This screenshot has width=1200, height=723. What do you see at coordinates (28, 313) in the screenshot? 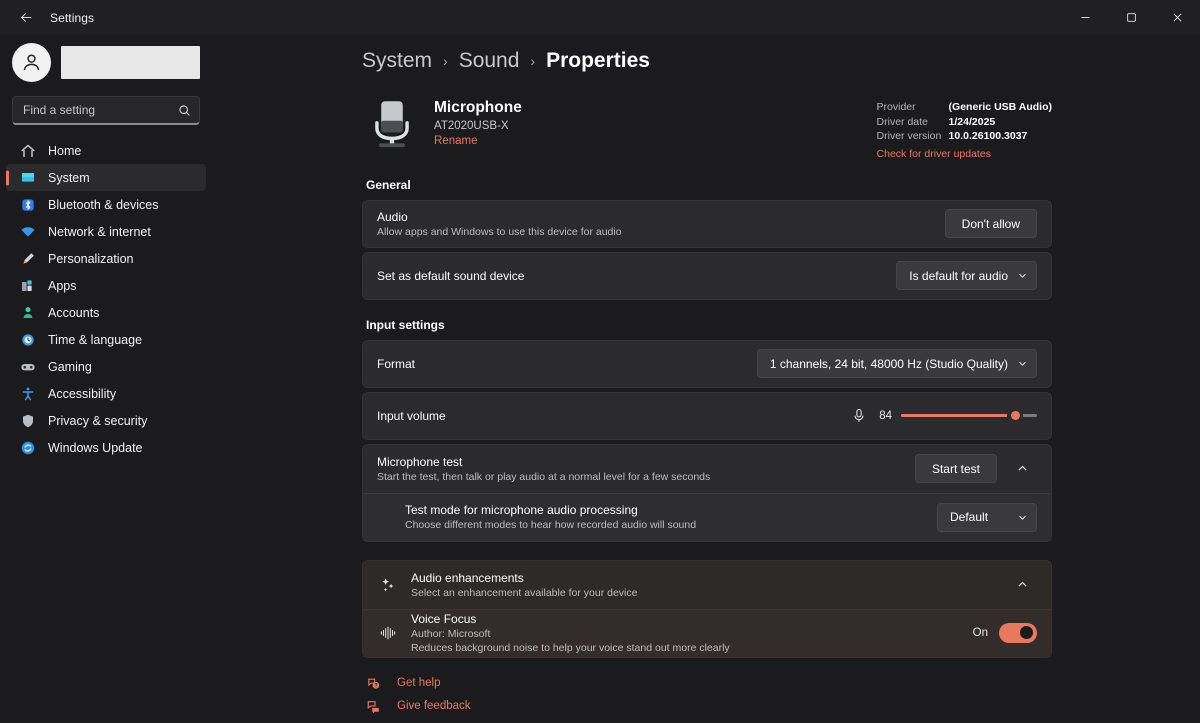
I see `account-person-icon` at bounding box center [28, 313].